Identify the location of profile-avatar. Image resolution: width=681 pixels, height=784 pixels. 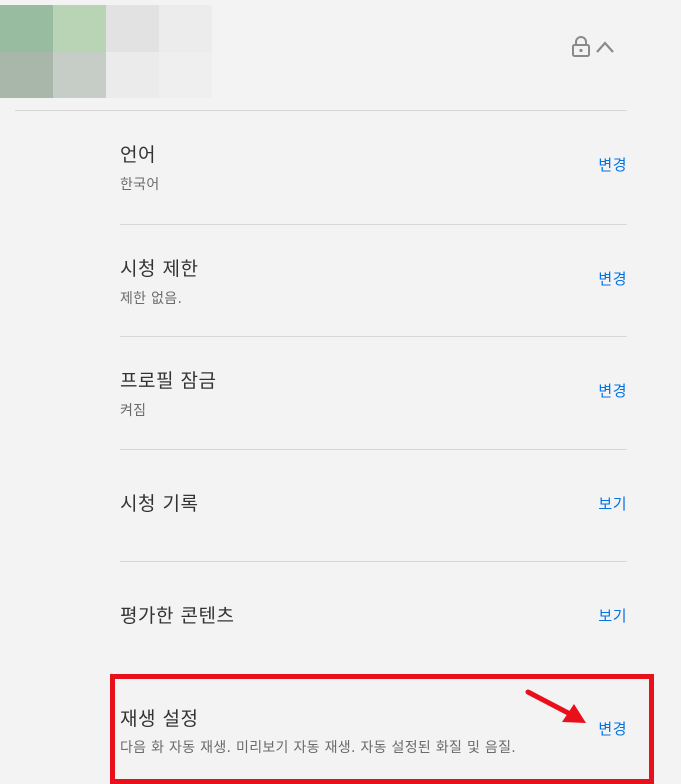
(106, 51).